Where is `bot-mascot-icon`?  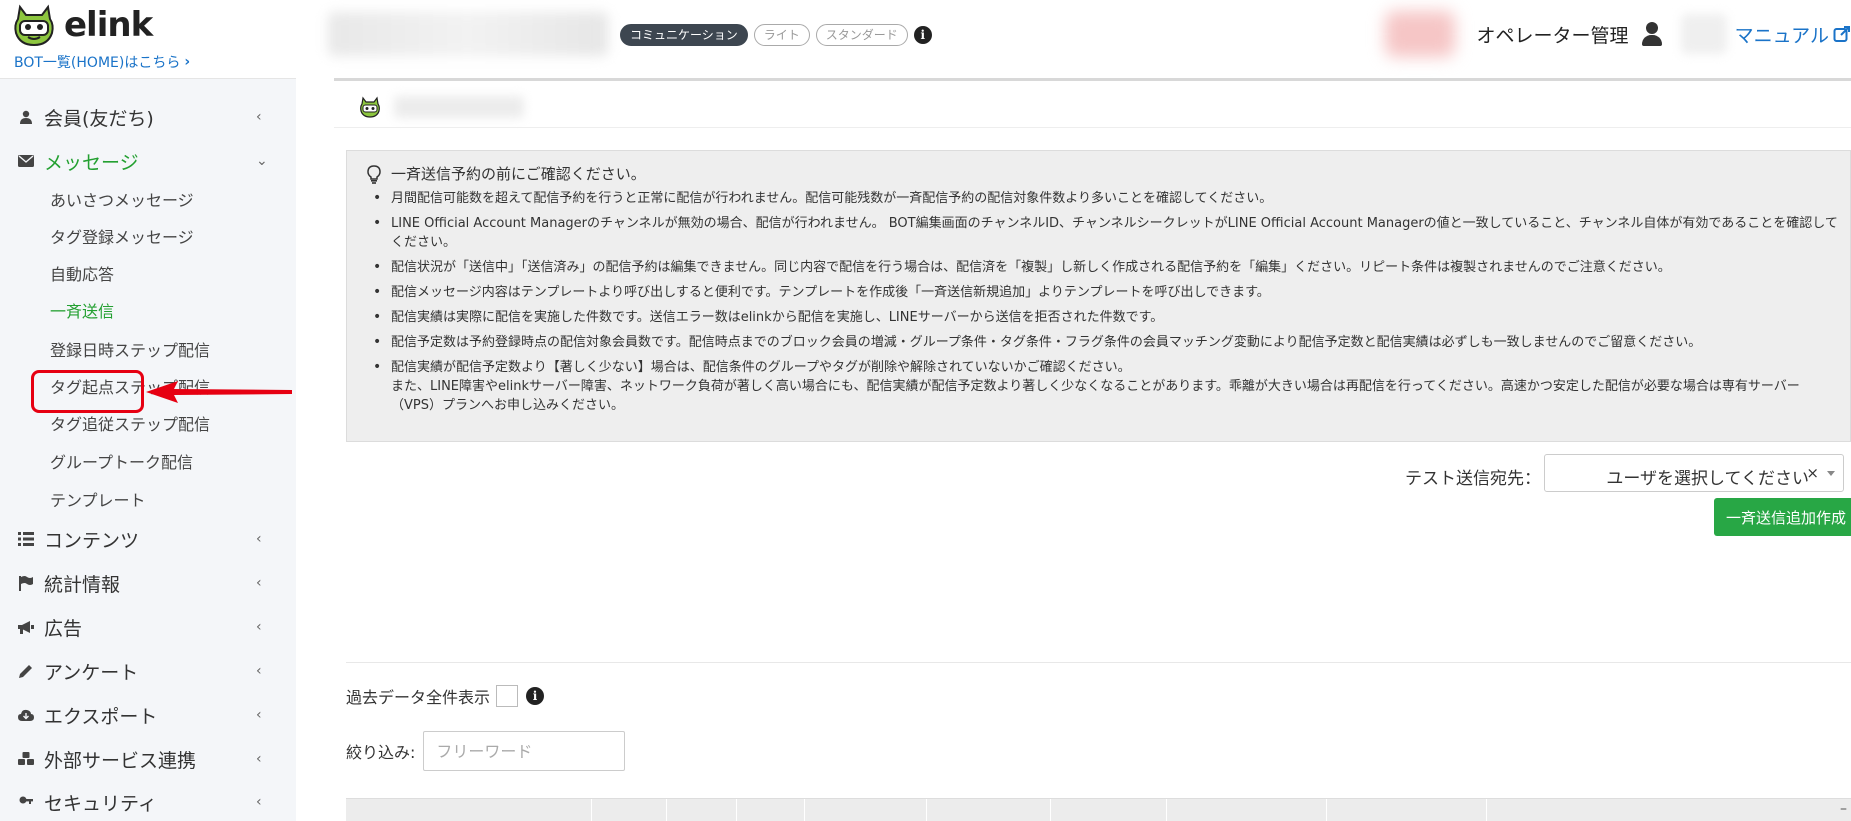
bot-mascot-icon is located at coordinates (370, 107).